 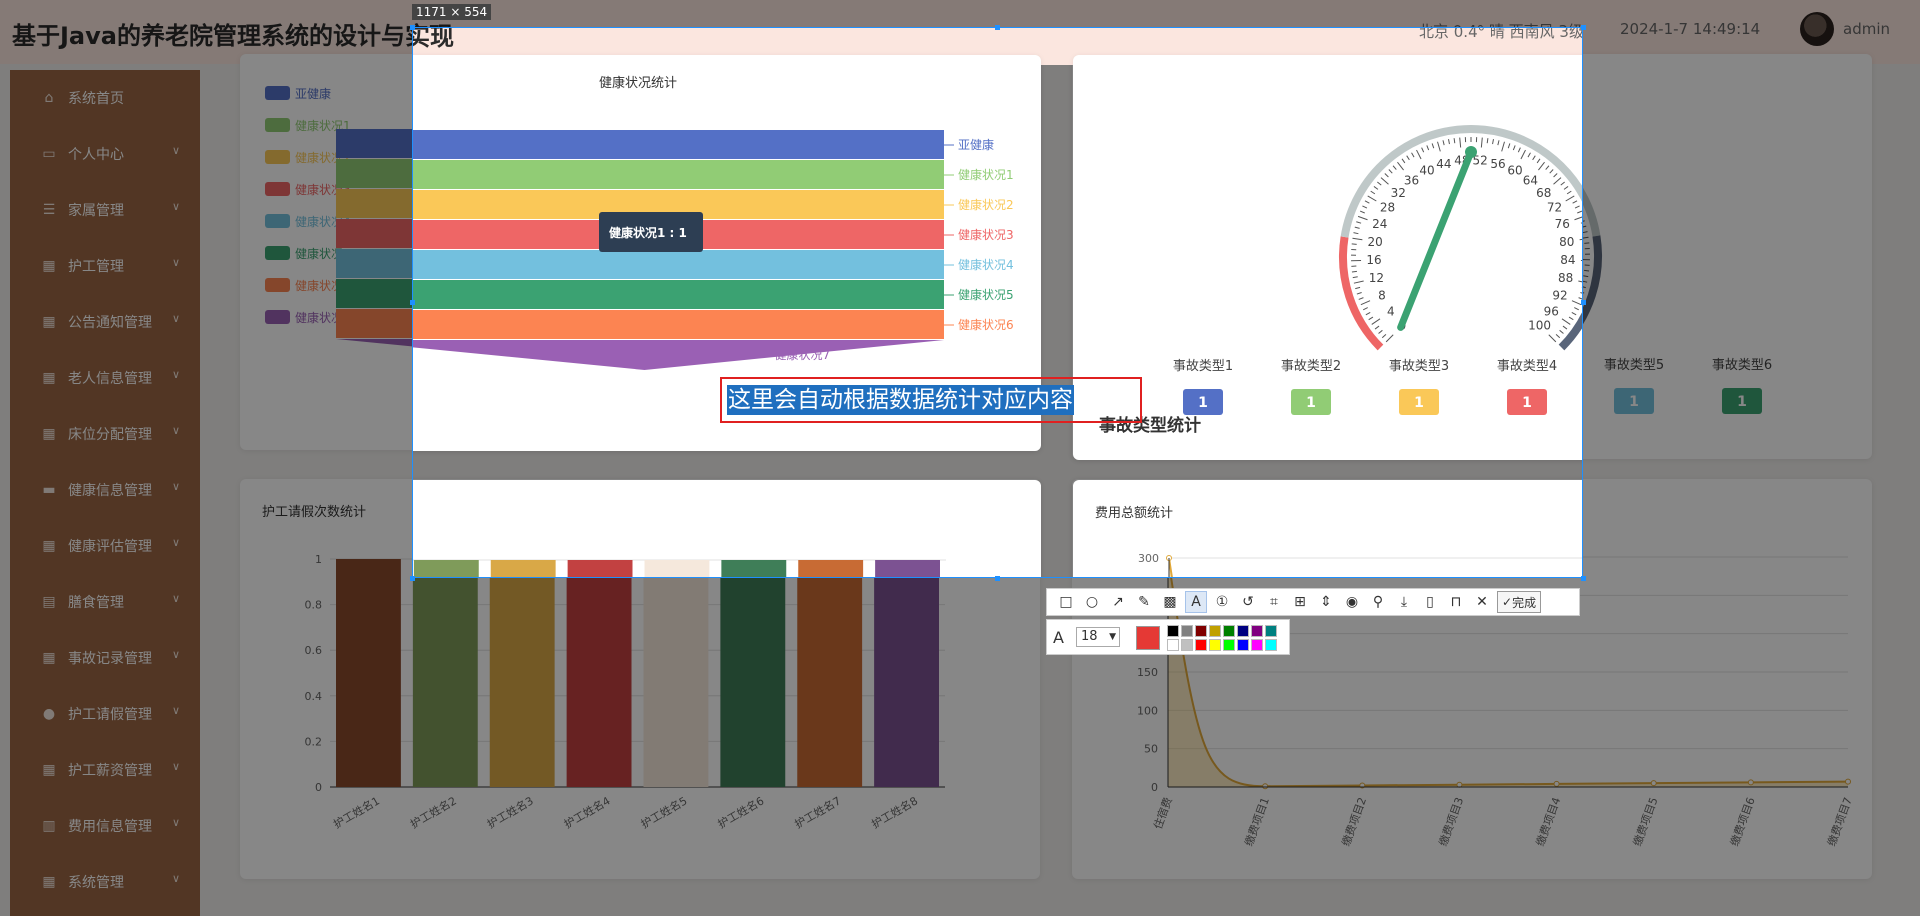 What do you see at coordinates (105, 490) in the screenshot?
I see `sidebar-item: ▬ 健康信息管理 ∨` at bounding box center [105, 490].